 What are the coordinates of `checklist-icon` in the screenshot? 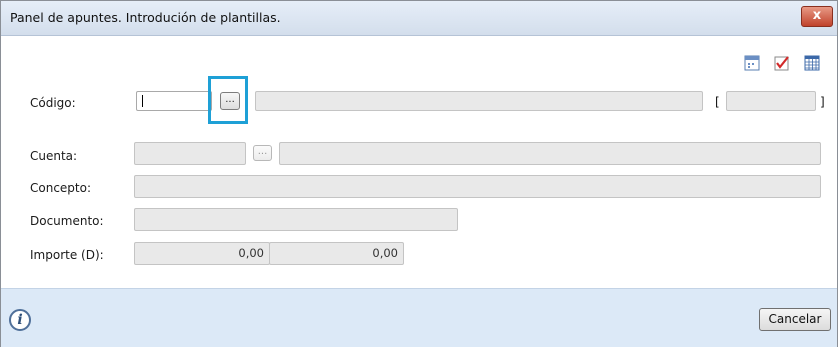 It's located at (782, 63).